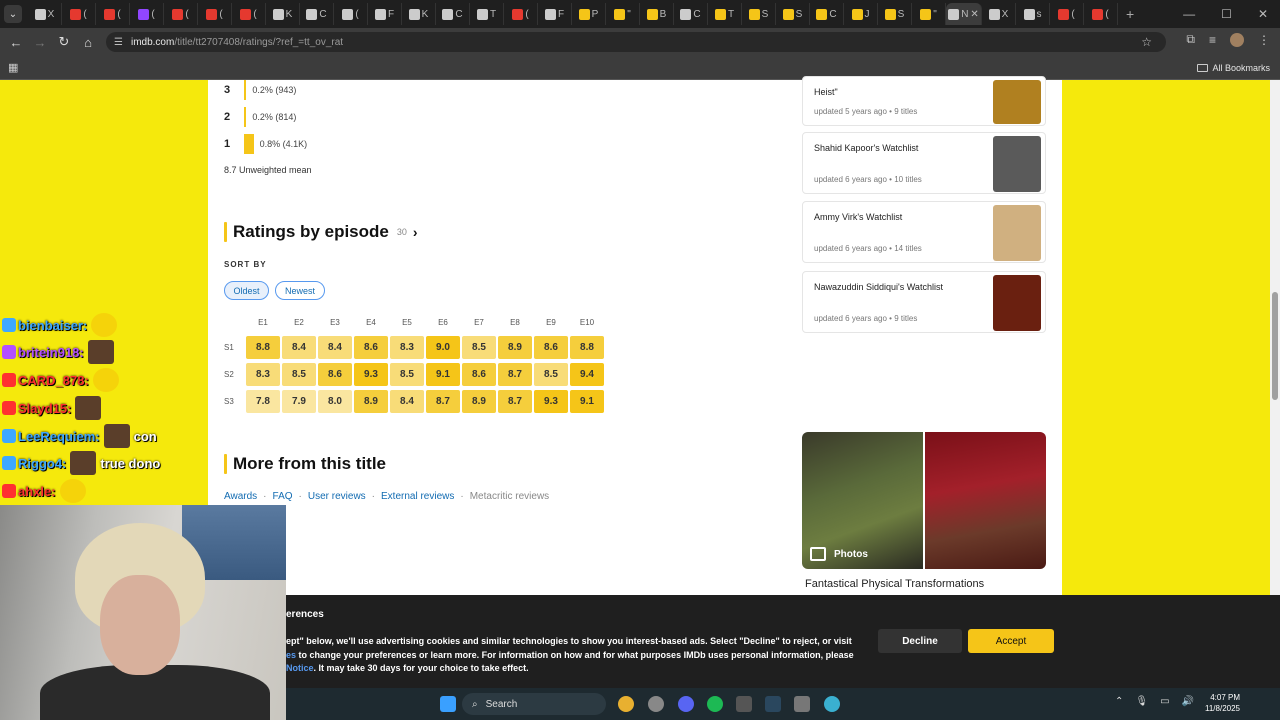 This screenshot has width=1280, height=720. Describe the element at coordinates (924, 500) in the screenshot. I see `photos-card: Photos` at that location.